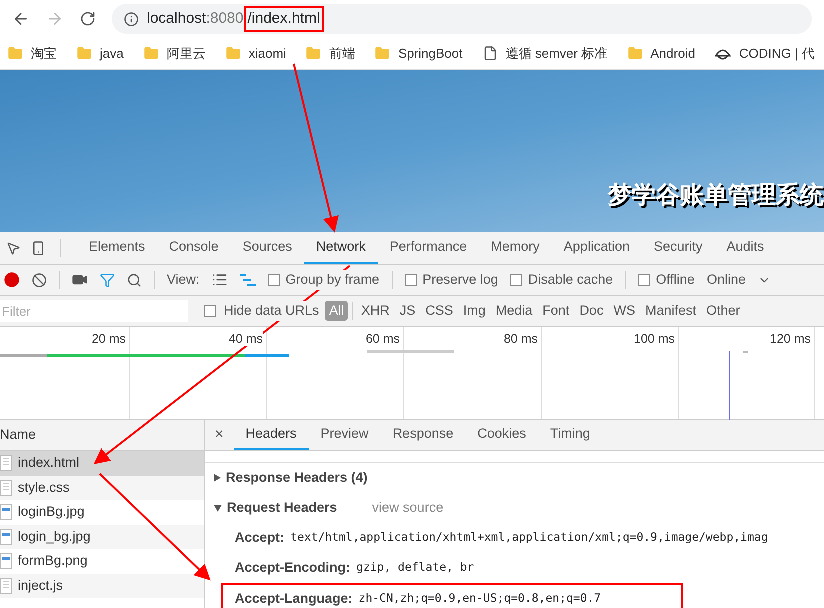 This screenshot has height=608, width=824. What do you see at coordinates (271, 435) in the screenshot?
I see `details-tab: Headers` at bounding box center [271, 435].